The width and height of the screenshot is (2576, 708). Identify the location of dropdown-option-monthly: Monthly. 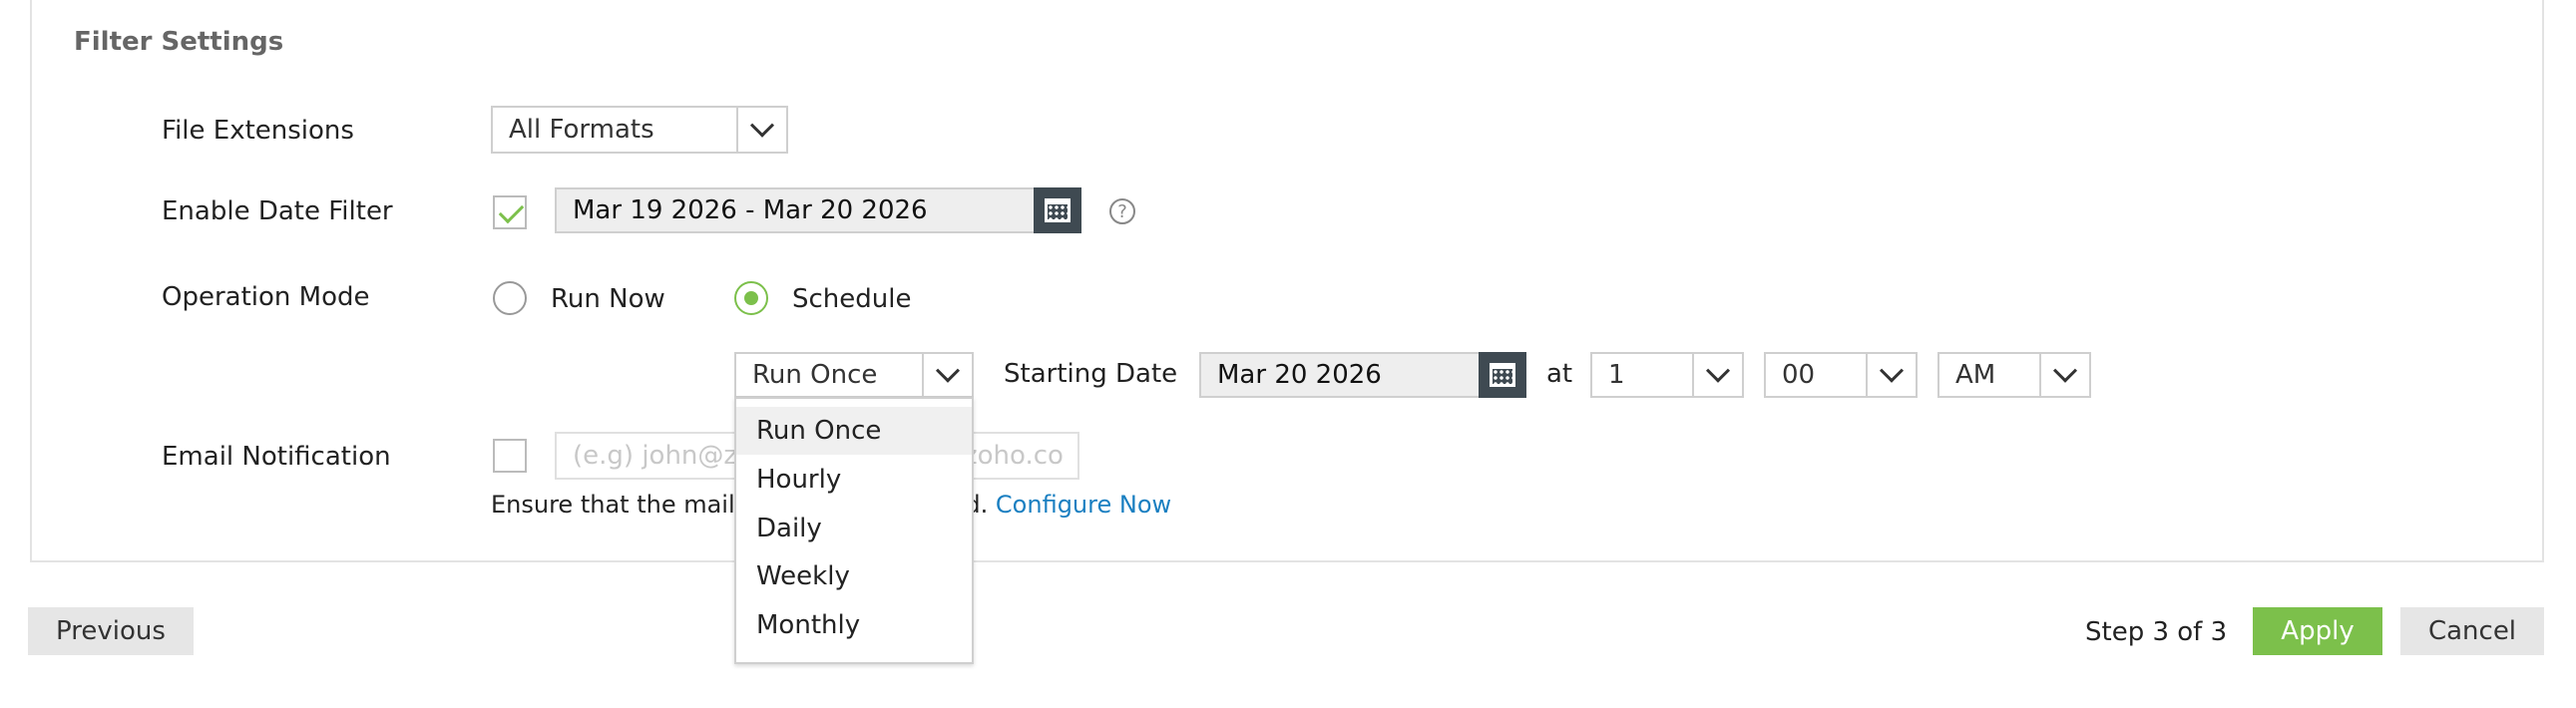
(854, 625).